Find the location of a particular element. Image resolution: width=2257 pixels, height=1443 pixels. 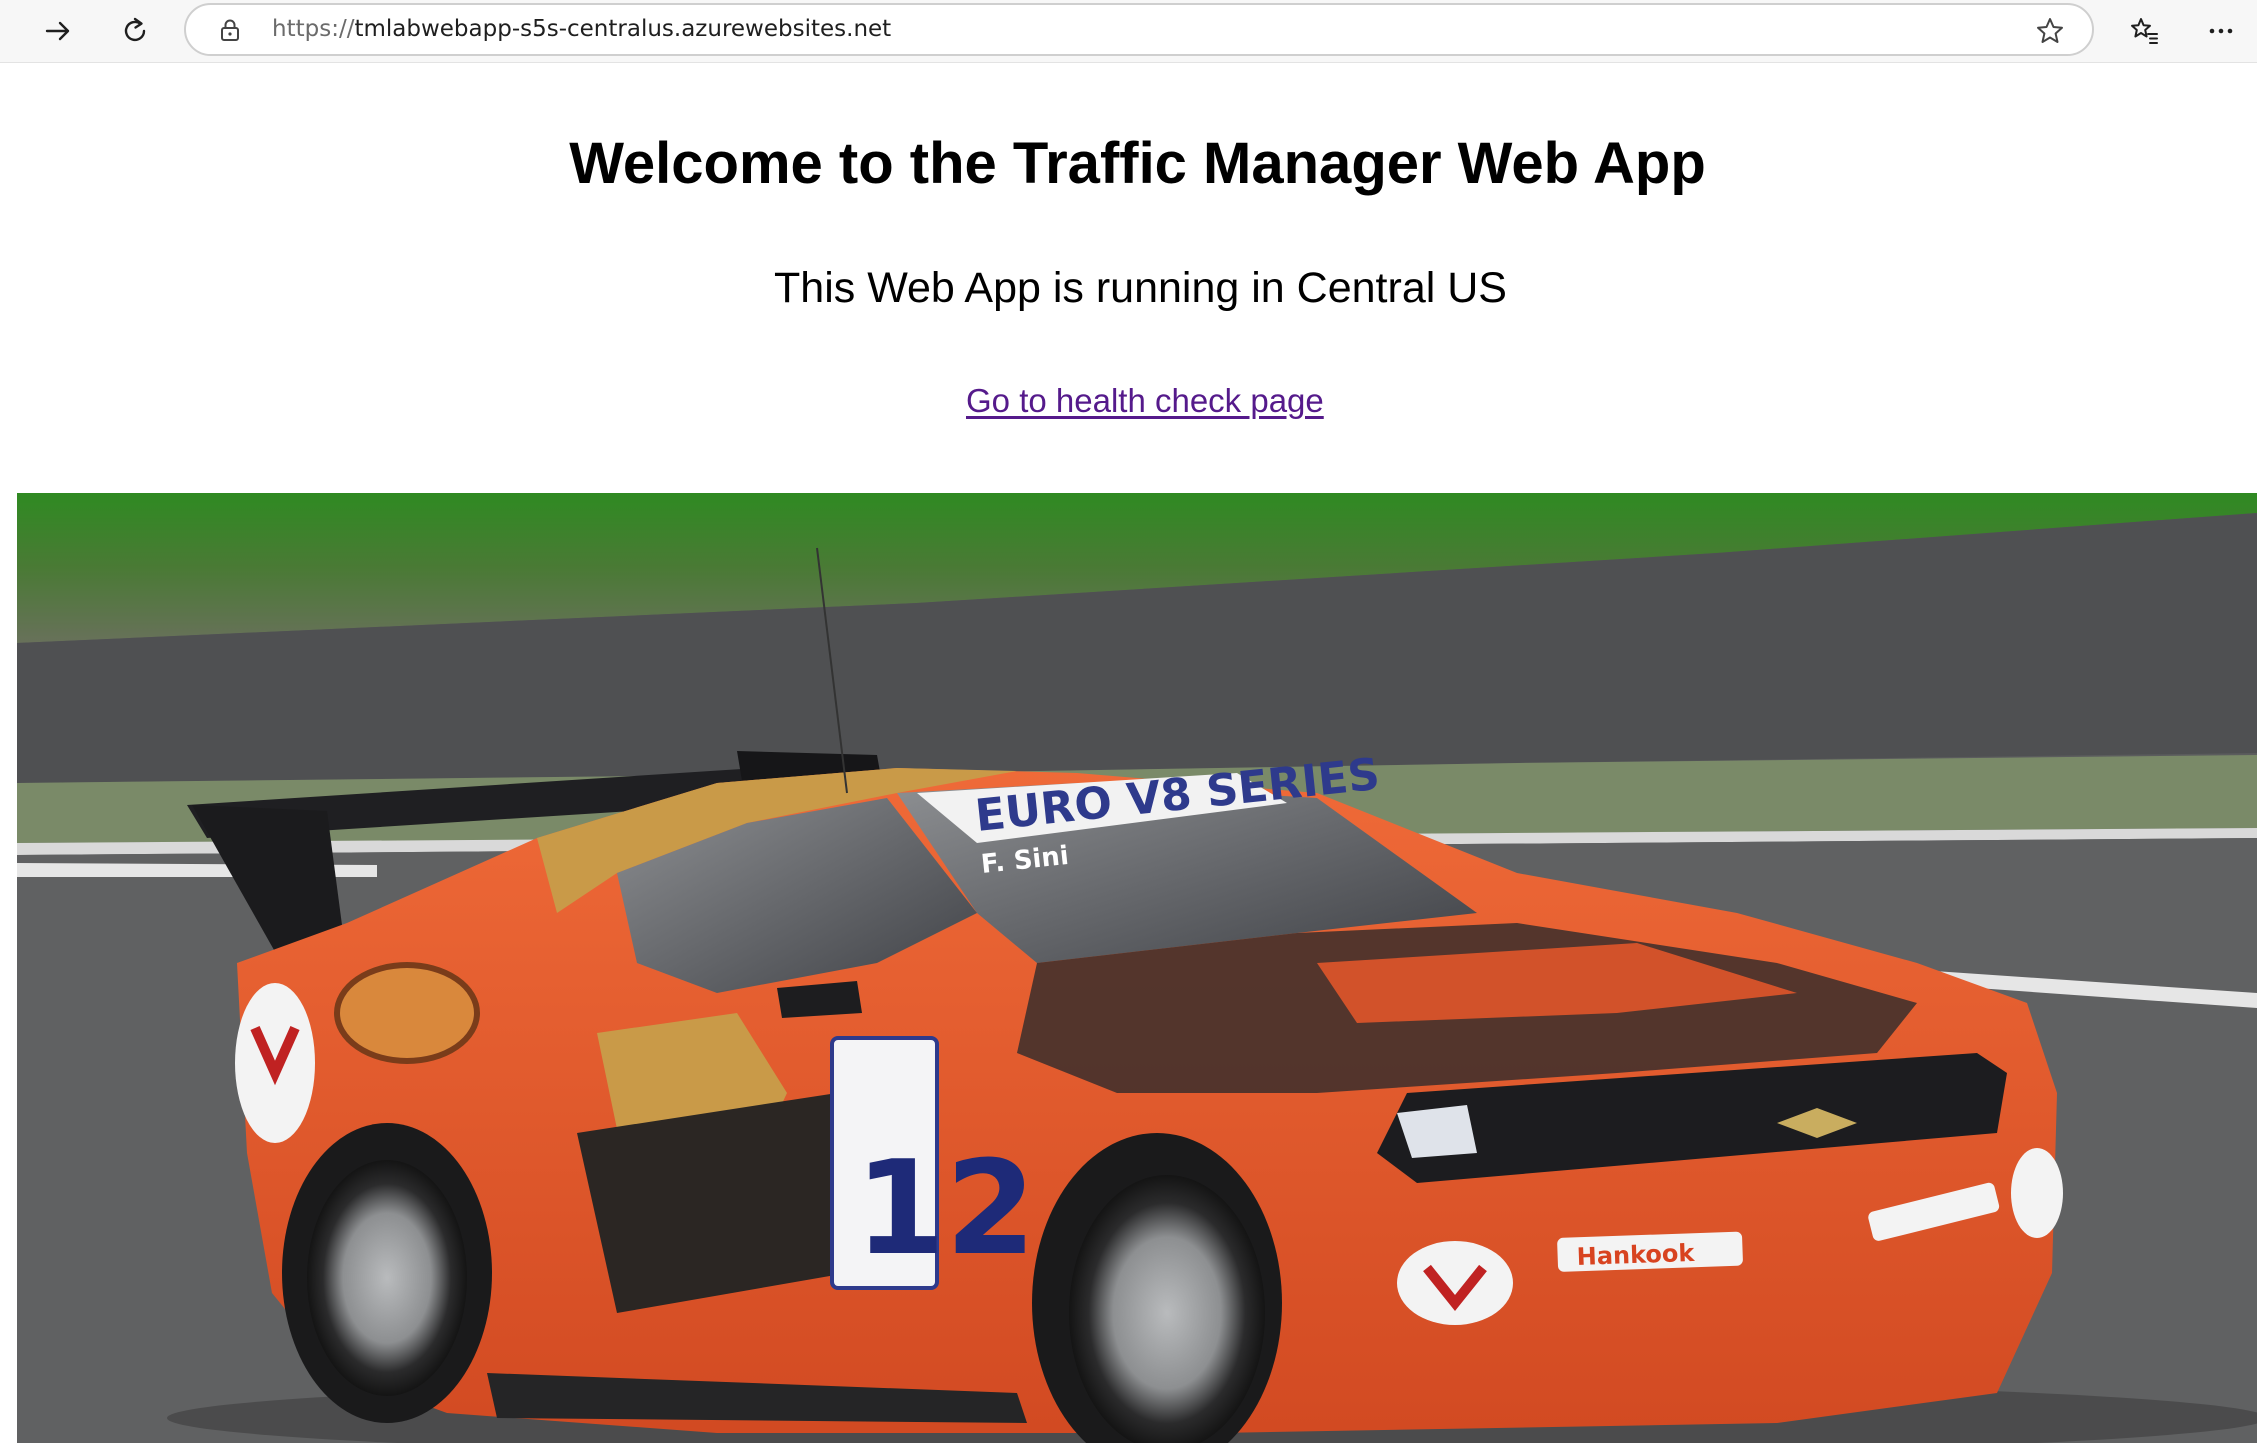

refresh-button is located at coordinates (135, 31).